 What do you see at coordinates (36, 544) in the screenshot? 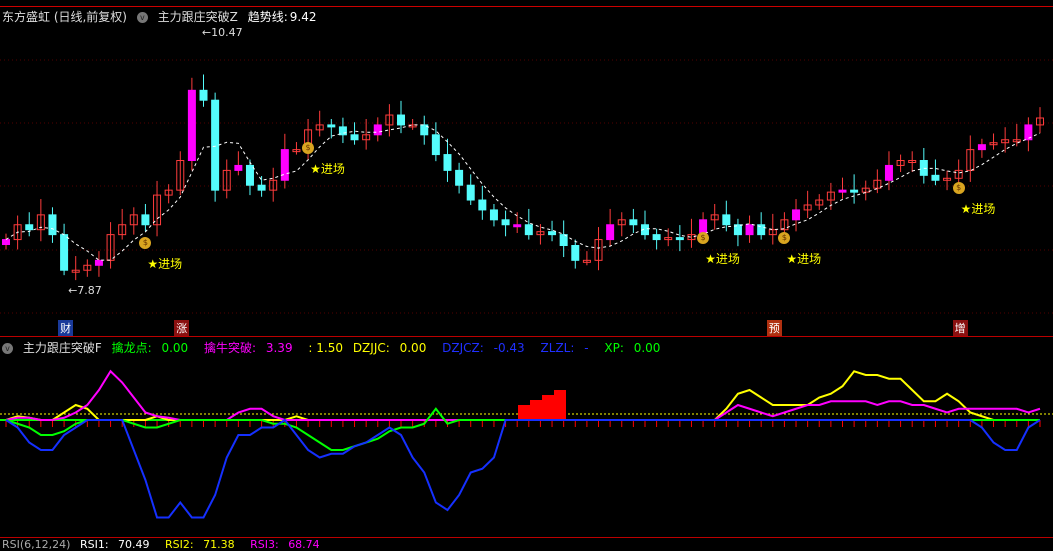
I see `rsi-name: RSI(6,12,24)` at bounding box center [36, 544].